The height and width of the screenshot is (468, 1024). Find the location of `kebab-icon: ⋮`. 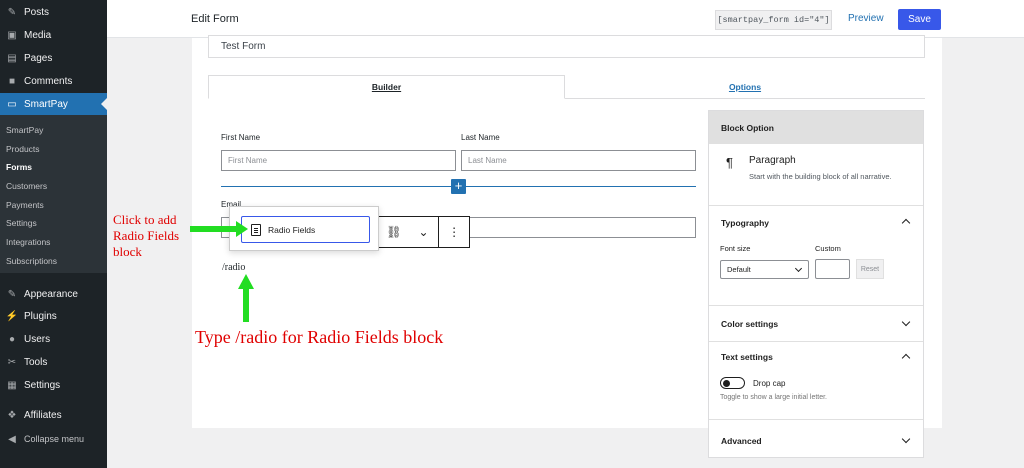

kebab-icon: ⋮ is located at coordinates (454, 232).